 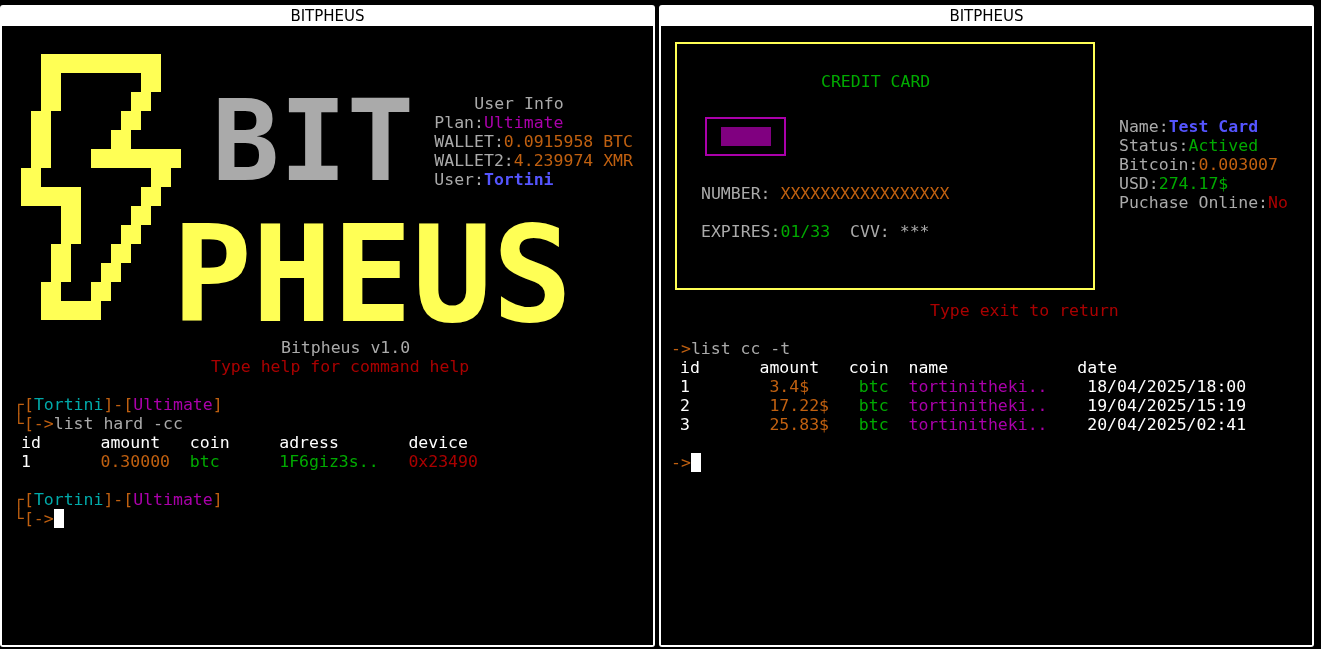 I want to click on table-cell-text: 2, so click(x=685, y=405).